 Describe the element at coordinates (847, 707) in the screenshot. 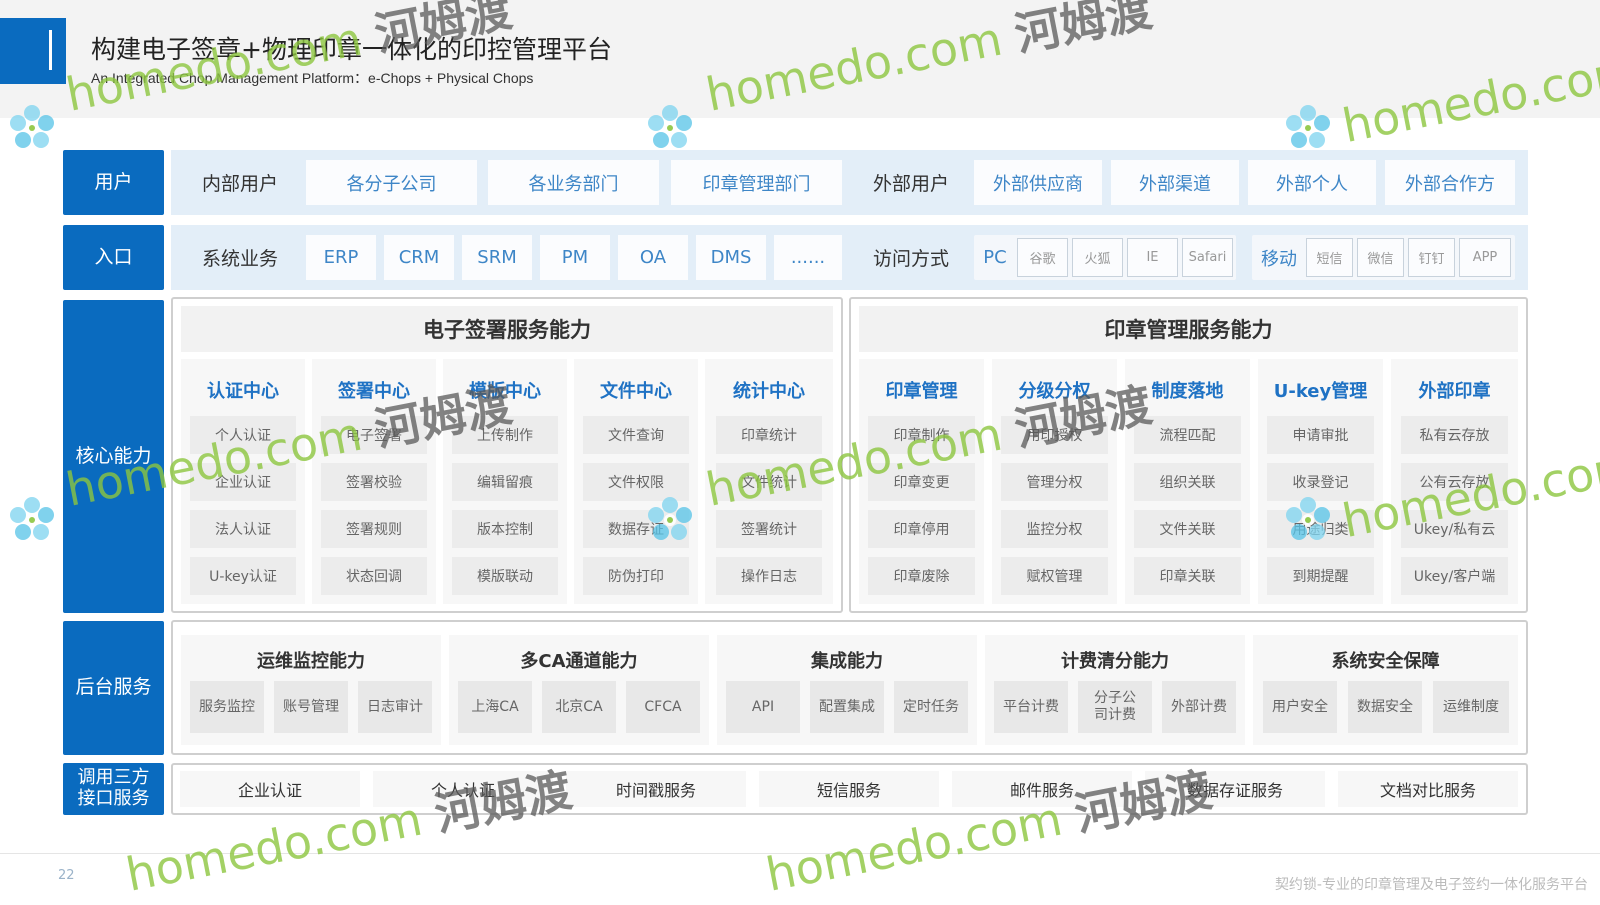

I see `backend-cell: 配置集成` at that location.